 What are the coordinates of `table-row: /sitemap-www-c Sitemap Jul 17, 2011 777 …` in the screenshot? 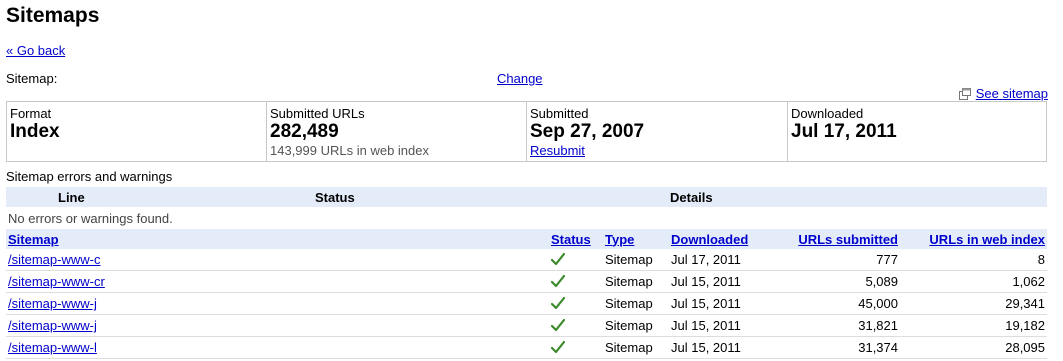 It's located at (526, 260).